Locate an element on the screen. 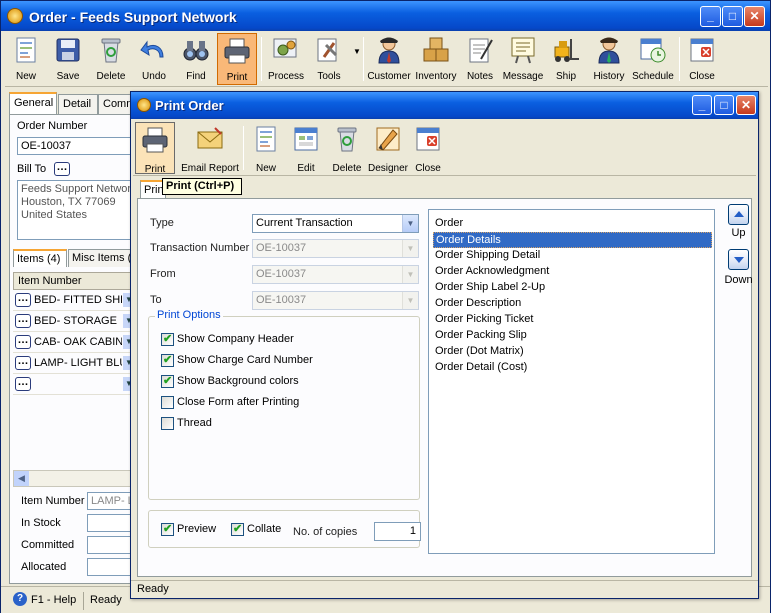 The width and height of the screenshot is (771, 613). item-number-cell: CAB- OAK CABINET is located at coordinates (78, 342).